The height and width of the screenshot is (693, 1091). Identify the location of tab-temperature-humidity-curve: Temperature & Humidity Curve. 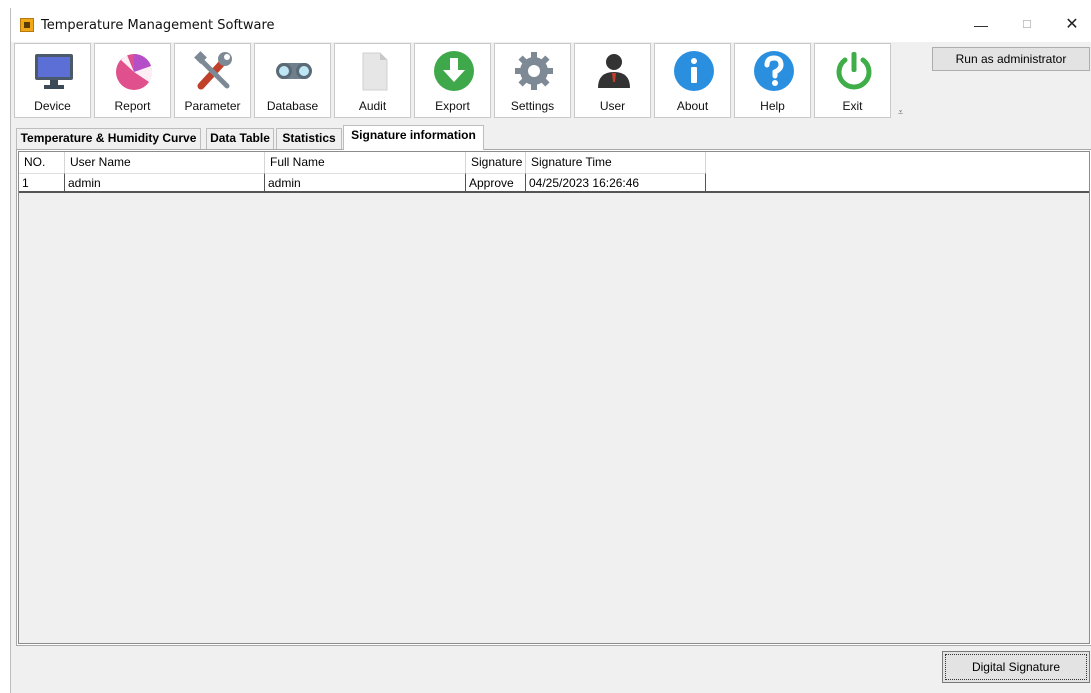
(108, 138).